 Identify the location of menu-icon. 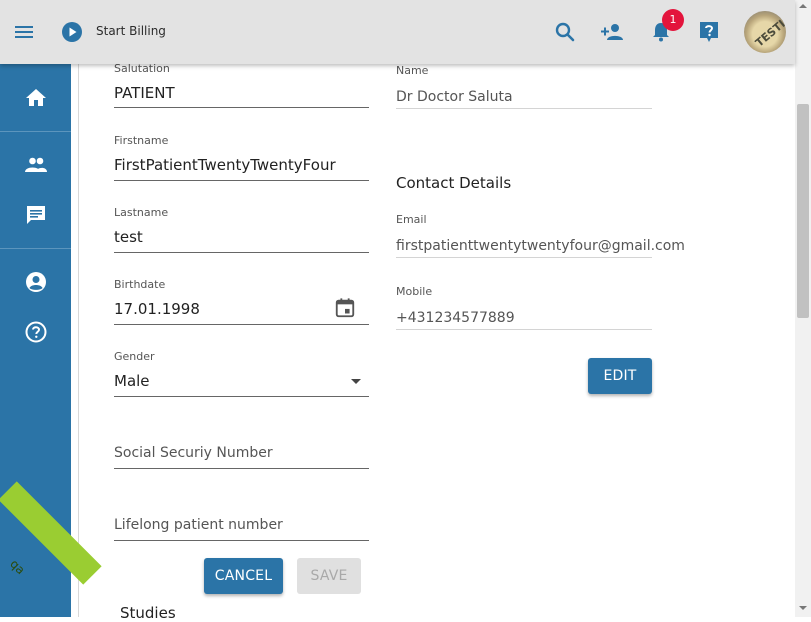
(24, 32).